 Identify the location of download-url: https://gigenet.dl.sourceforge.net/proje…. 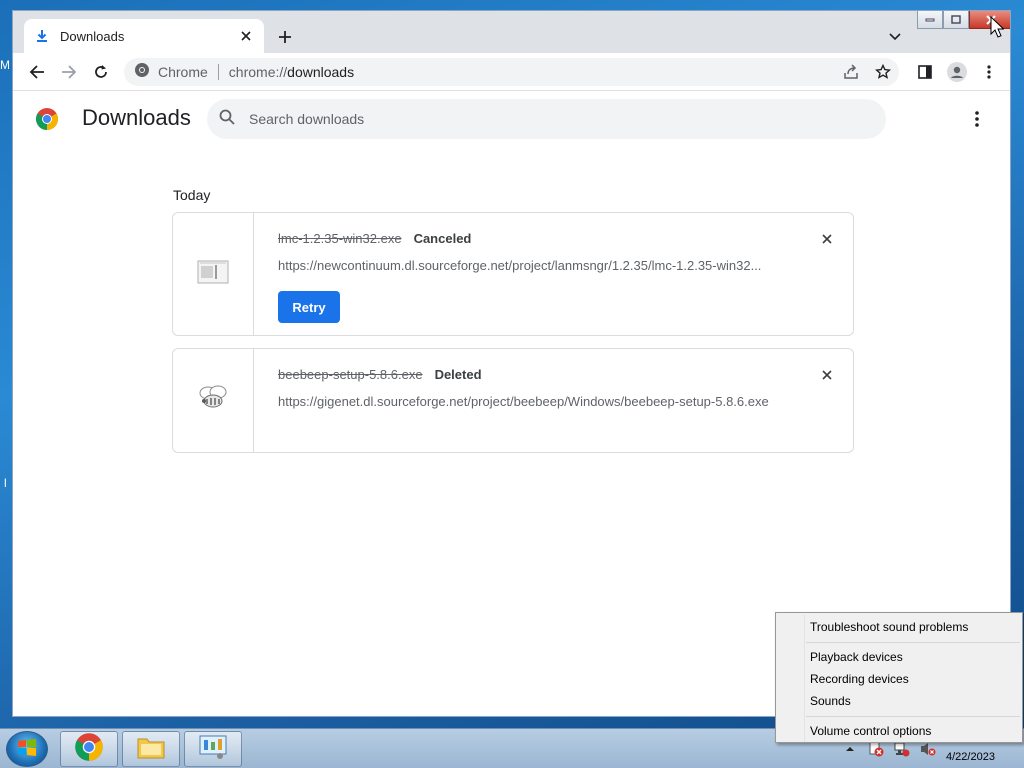
(538, 401).